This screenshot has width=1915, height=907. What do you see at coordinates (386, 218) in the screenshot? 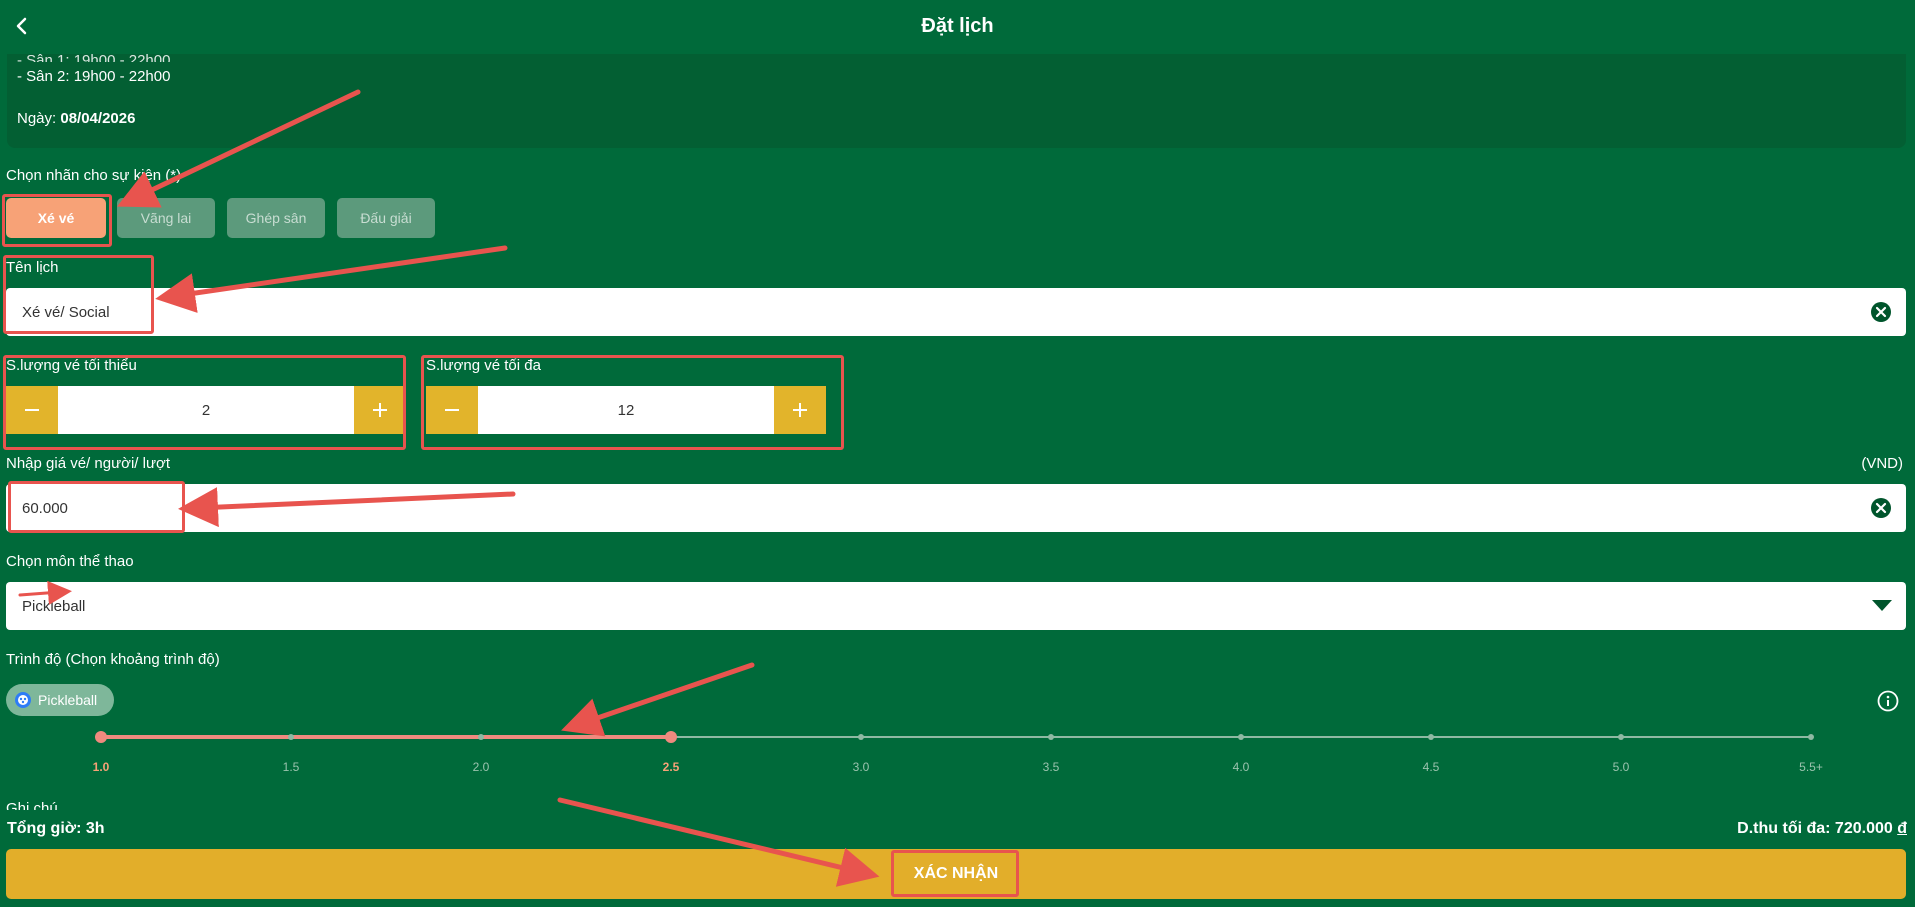
I see `chip-dau-giai: Đấu giải` at bounding box center [386, 218].